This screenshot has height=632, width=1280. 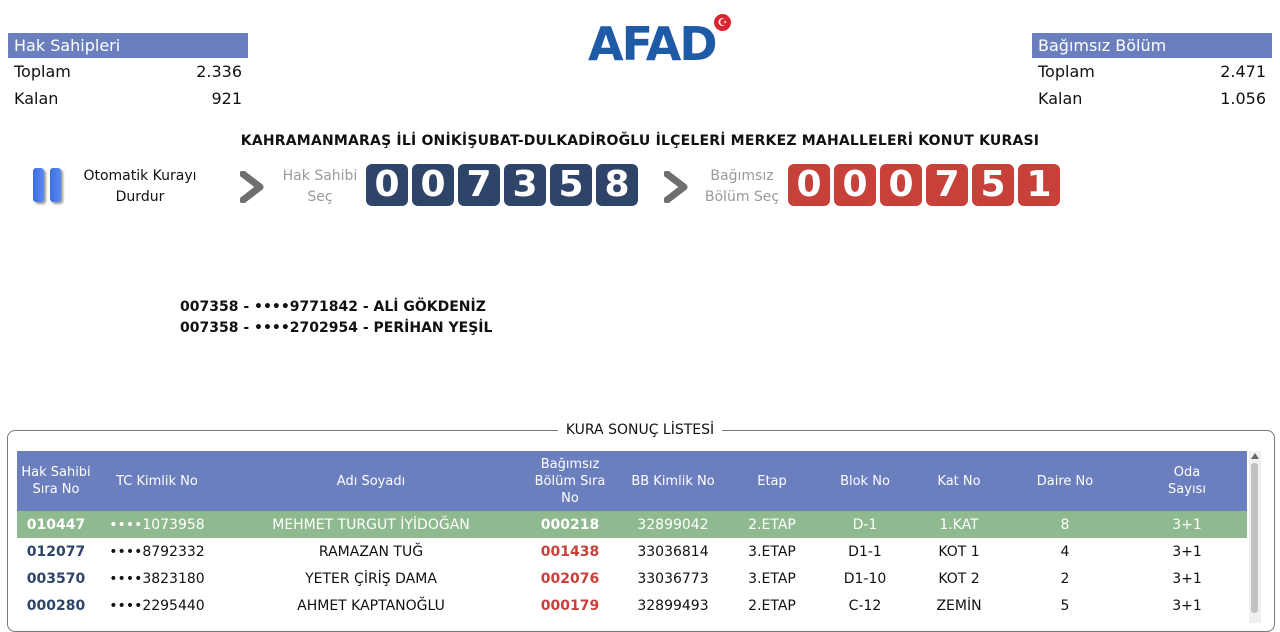 What do you see at coordinates (959, 524) in the screenshot?
I see `cell-kat: 1.KAT` at bounding box center [959, 524].